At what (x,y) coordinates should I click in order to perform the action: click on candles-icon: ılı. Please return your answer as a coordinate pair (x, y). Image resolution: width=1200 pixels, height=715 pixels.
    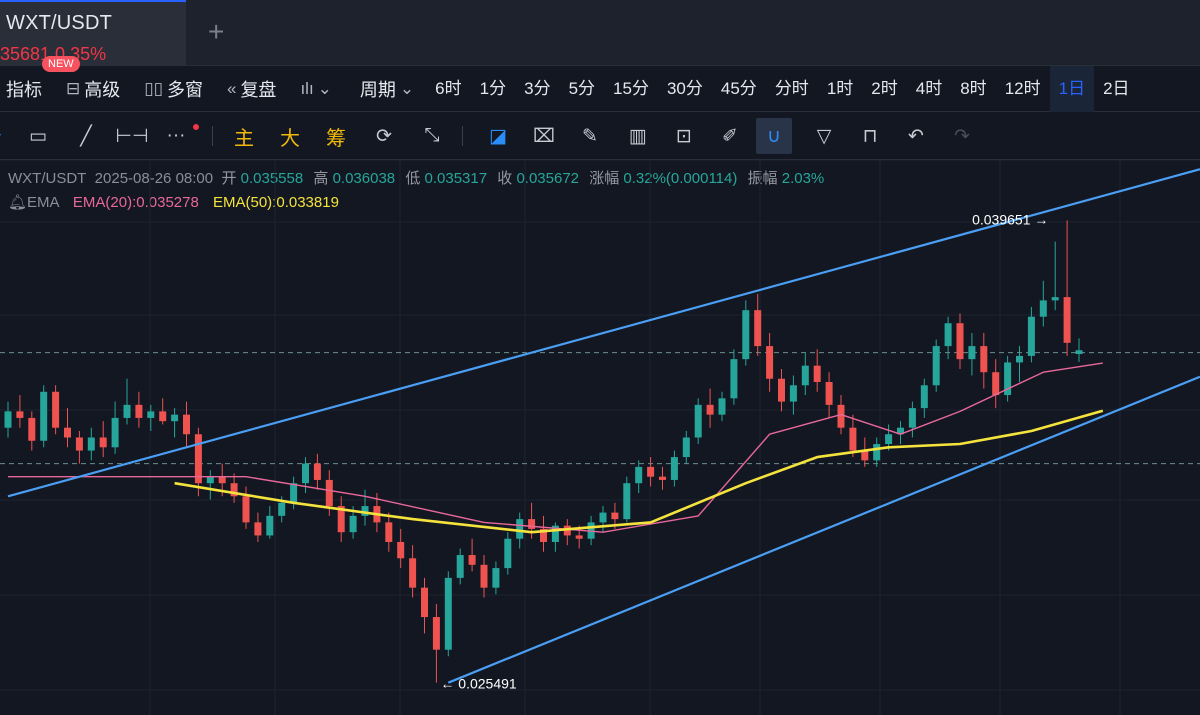
    Looking at the image, I should click on (307, 88).